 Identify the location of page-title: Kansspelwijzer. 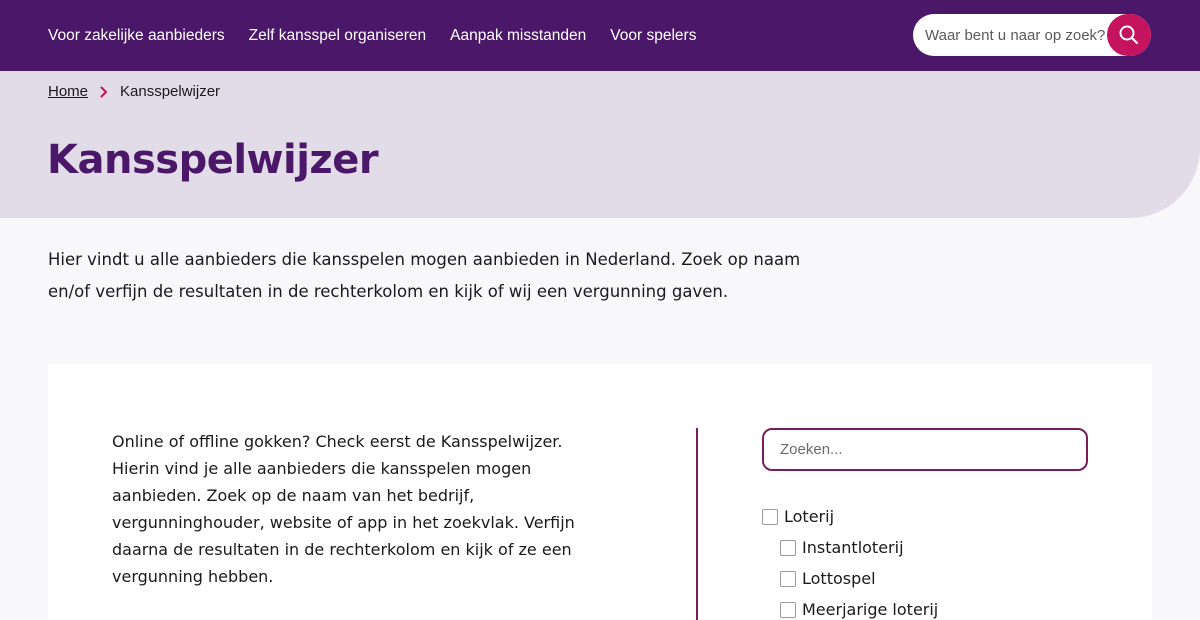
(213, 160).